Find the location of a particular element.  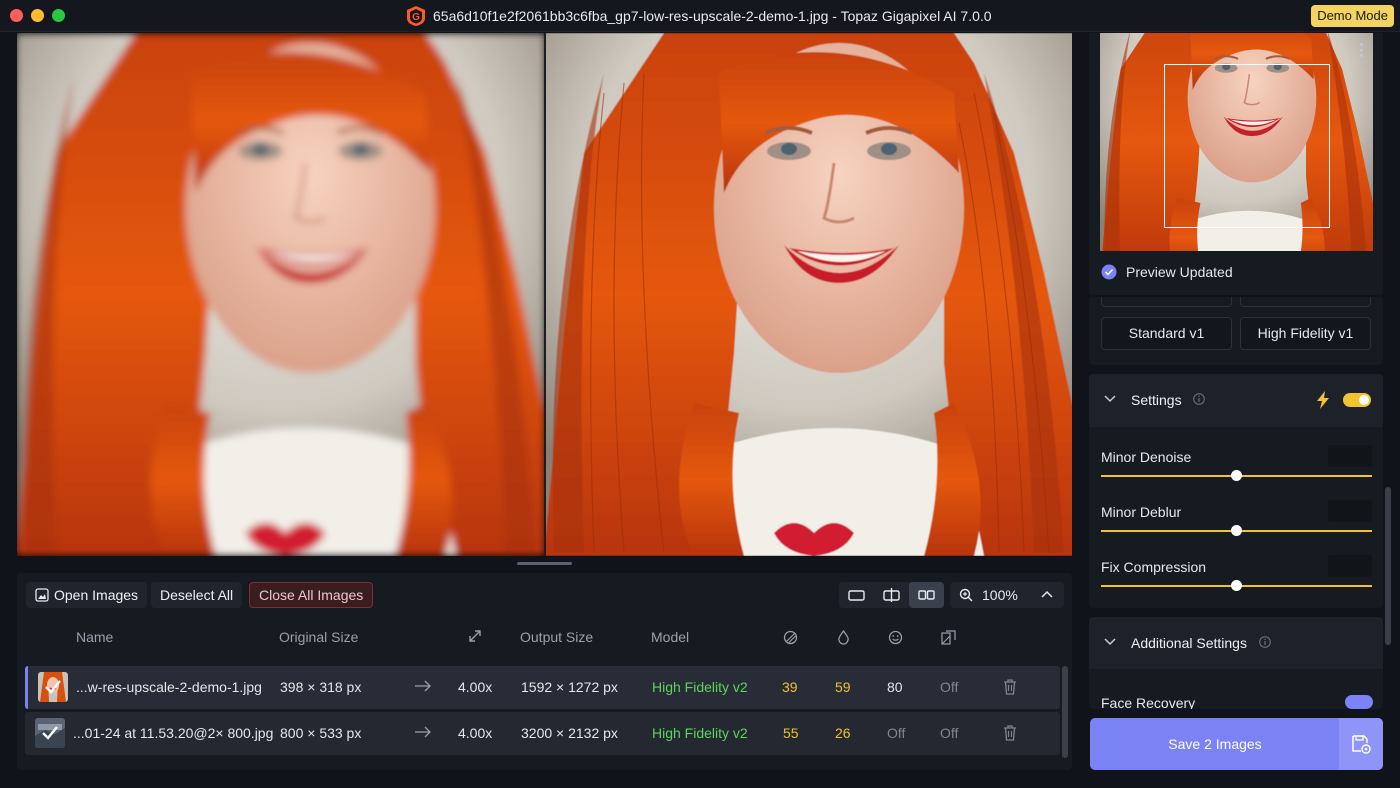

minor-denoise-slider-handle is located at coordinates (1236, 475).